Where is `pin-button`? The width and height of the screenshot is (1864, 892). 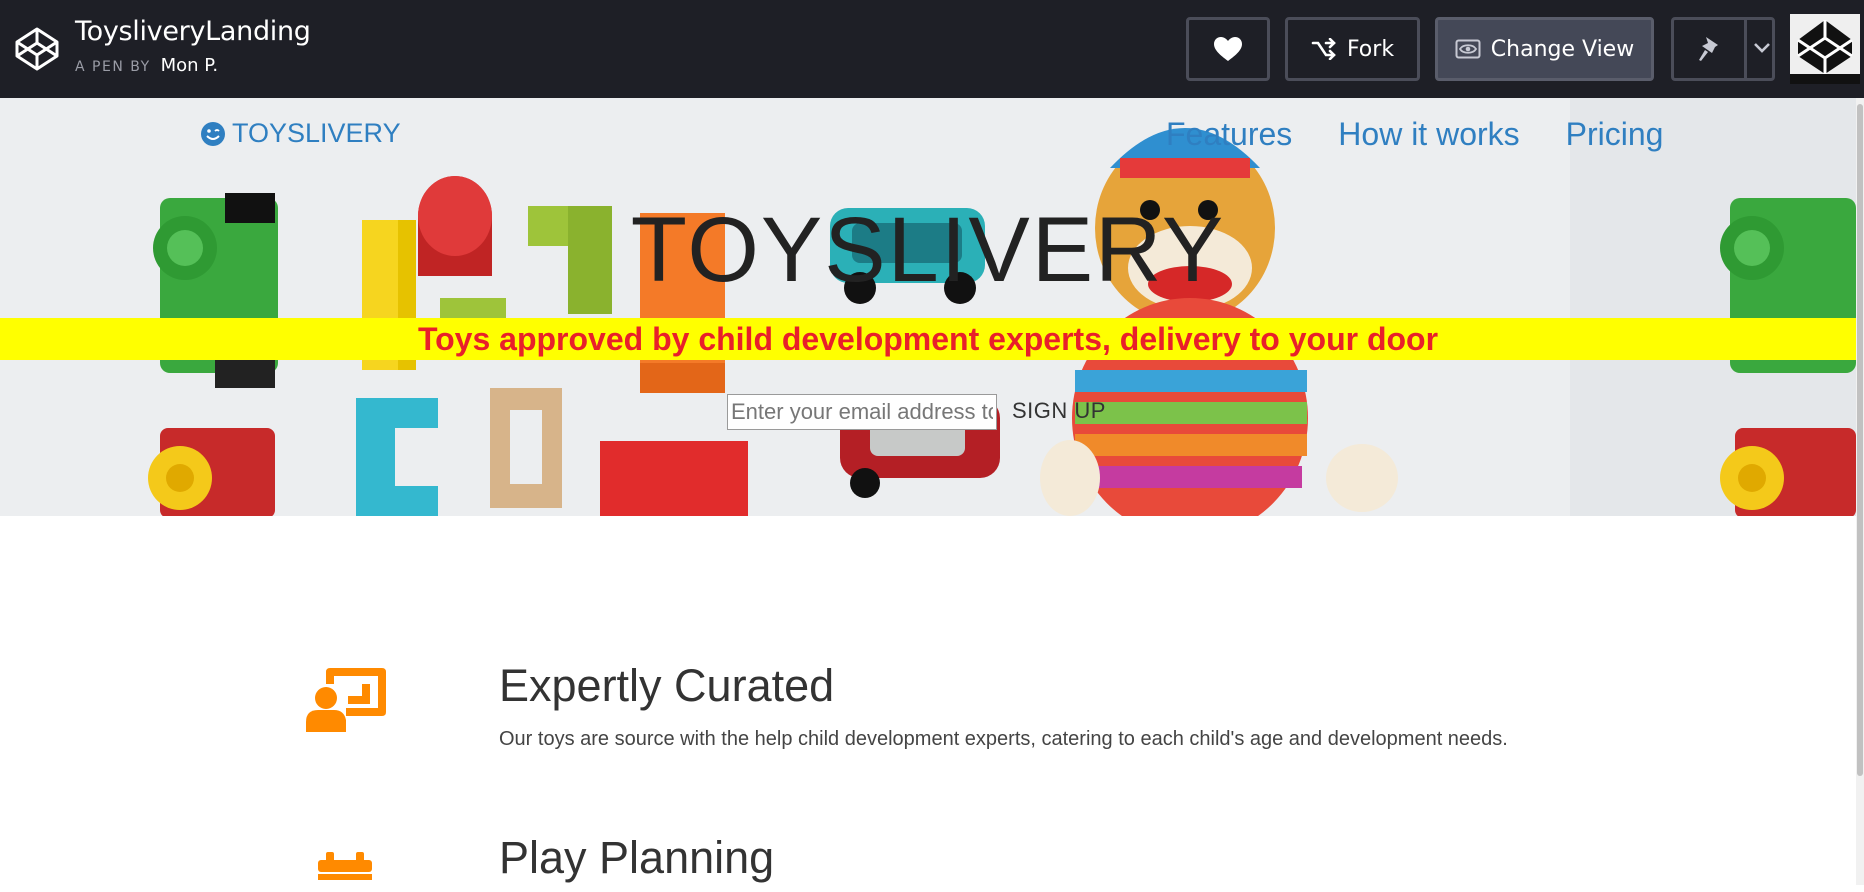
pin-button is located at coordinates (1723, 49).